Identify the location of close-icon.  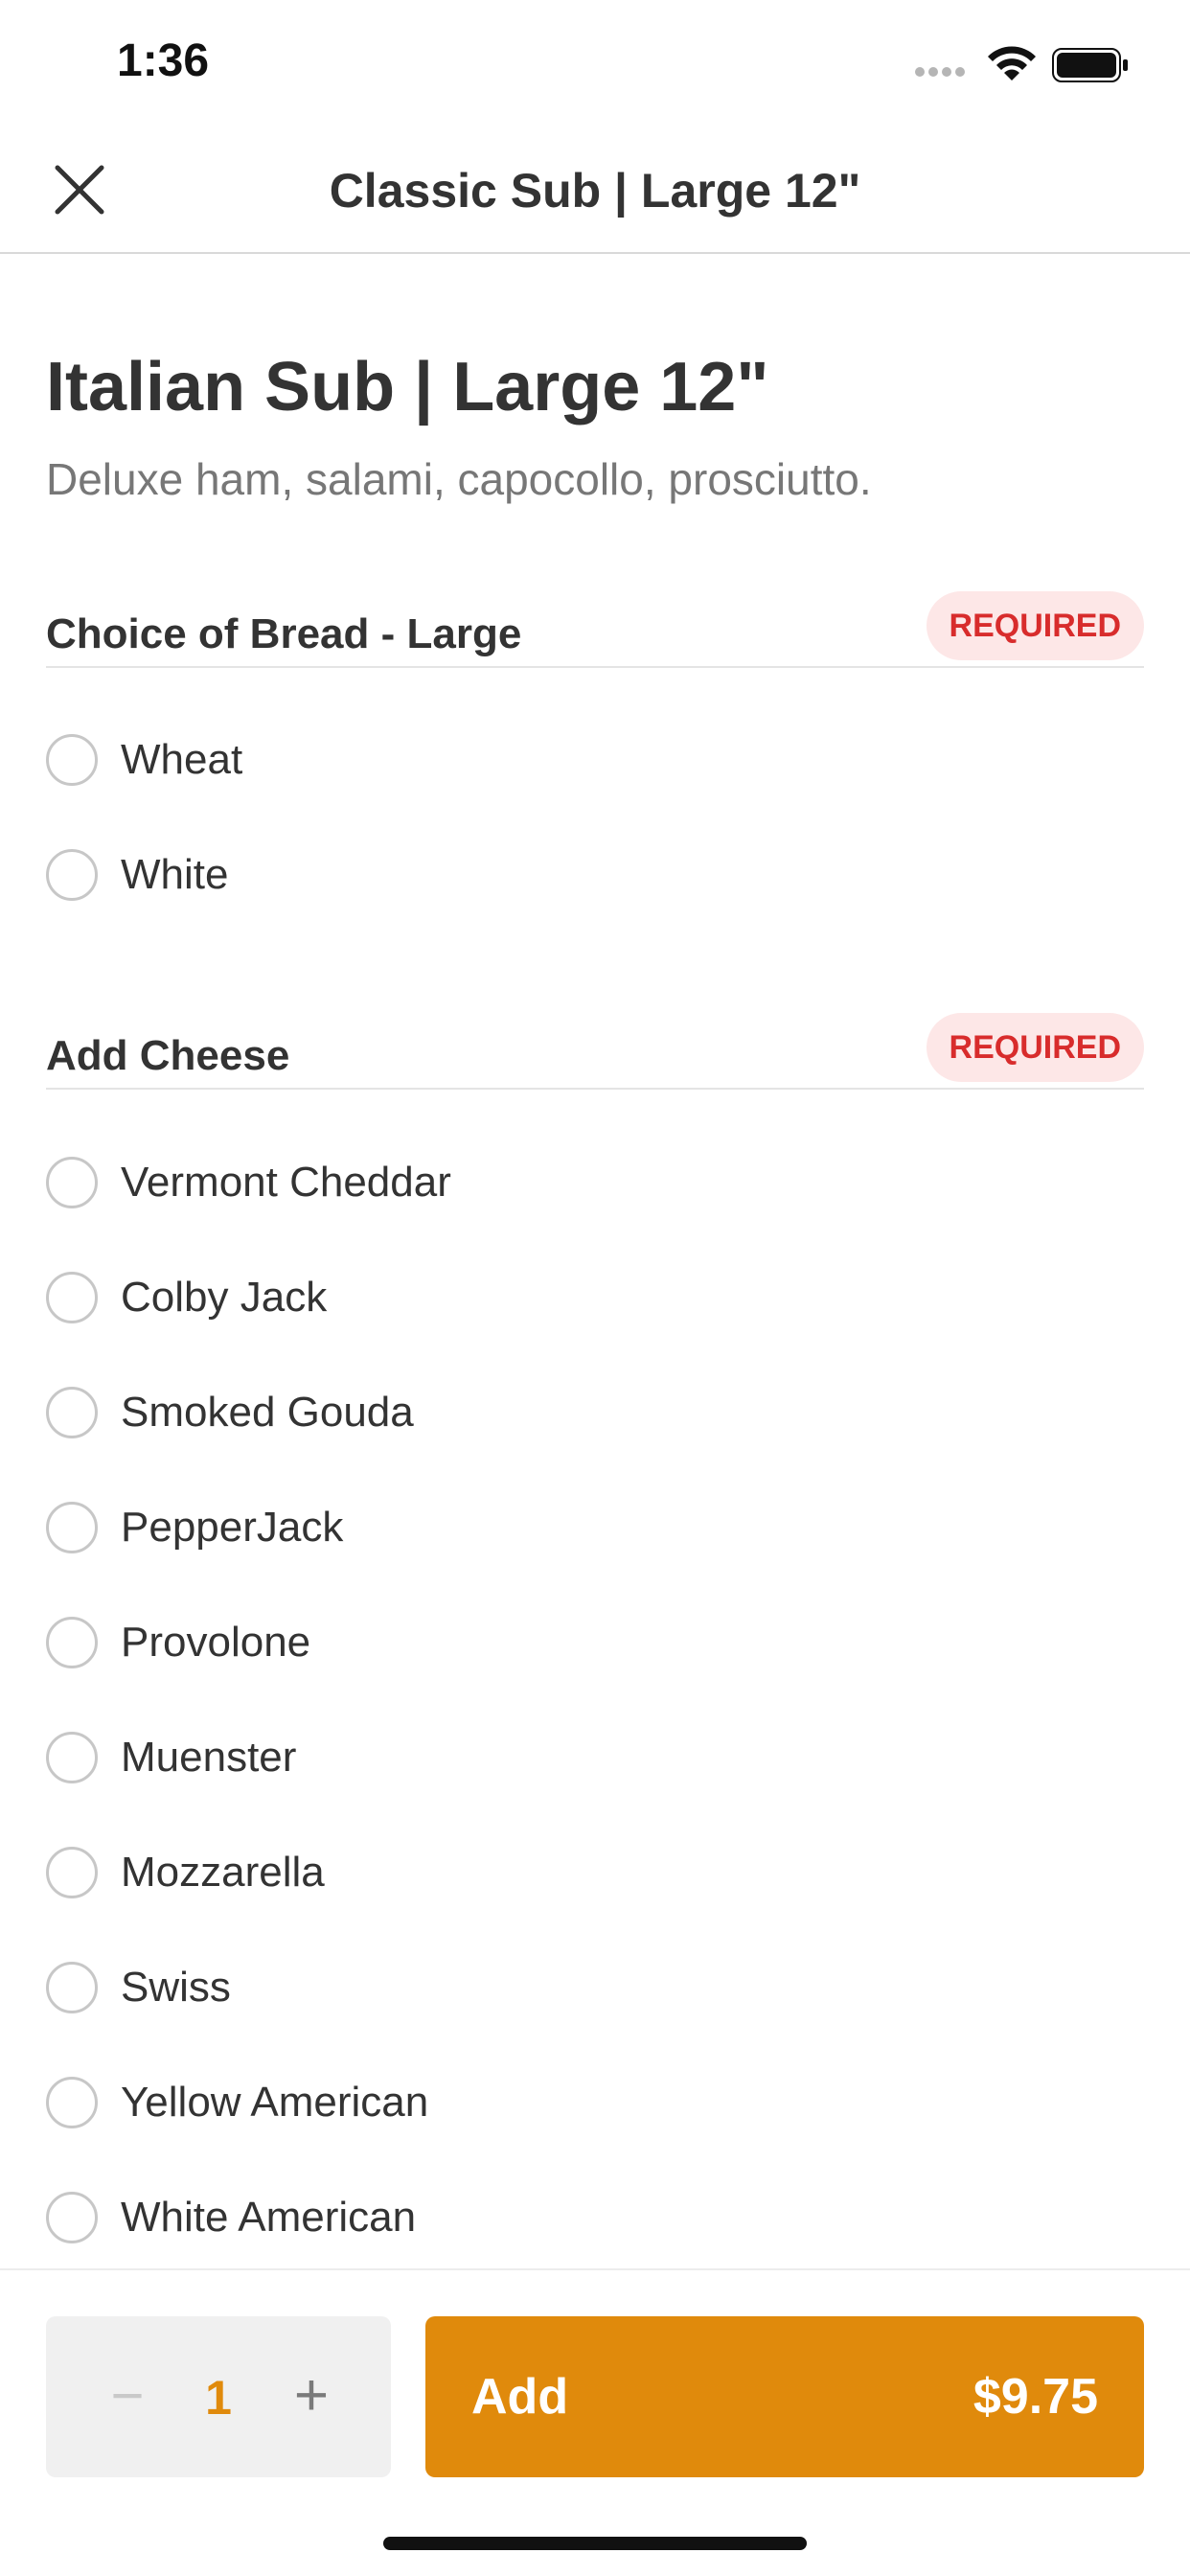
(80, 190).